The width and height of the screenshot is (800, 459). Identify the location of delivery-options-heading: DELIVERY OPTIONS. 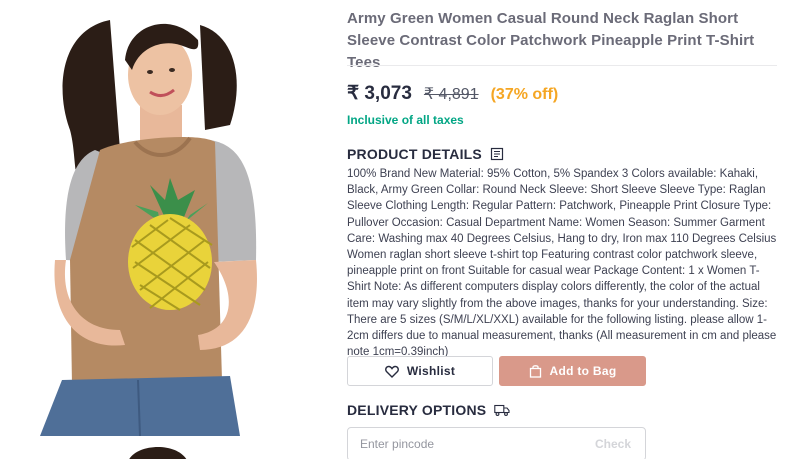
(428, 410).